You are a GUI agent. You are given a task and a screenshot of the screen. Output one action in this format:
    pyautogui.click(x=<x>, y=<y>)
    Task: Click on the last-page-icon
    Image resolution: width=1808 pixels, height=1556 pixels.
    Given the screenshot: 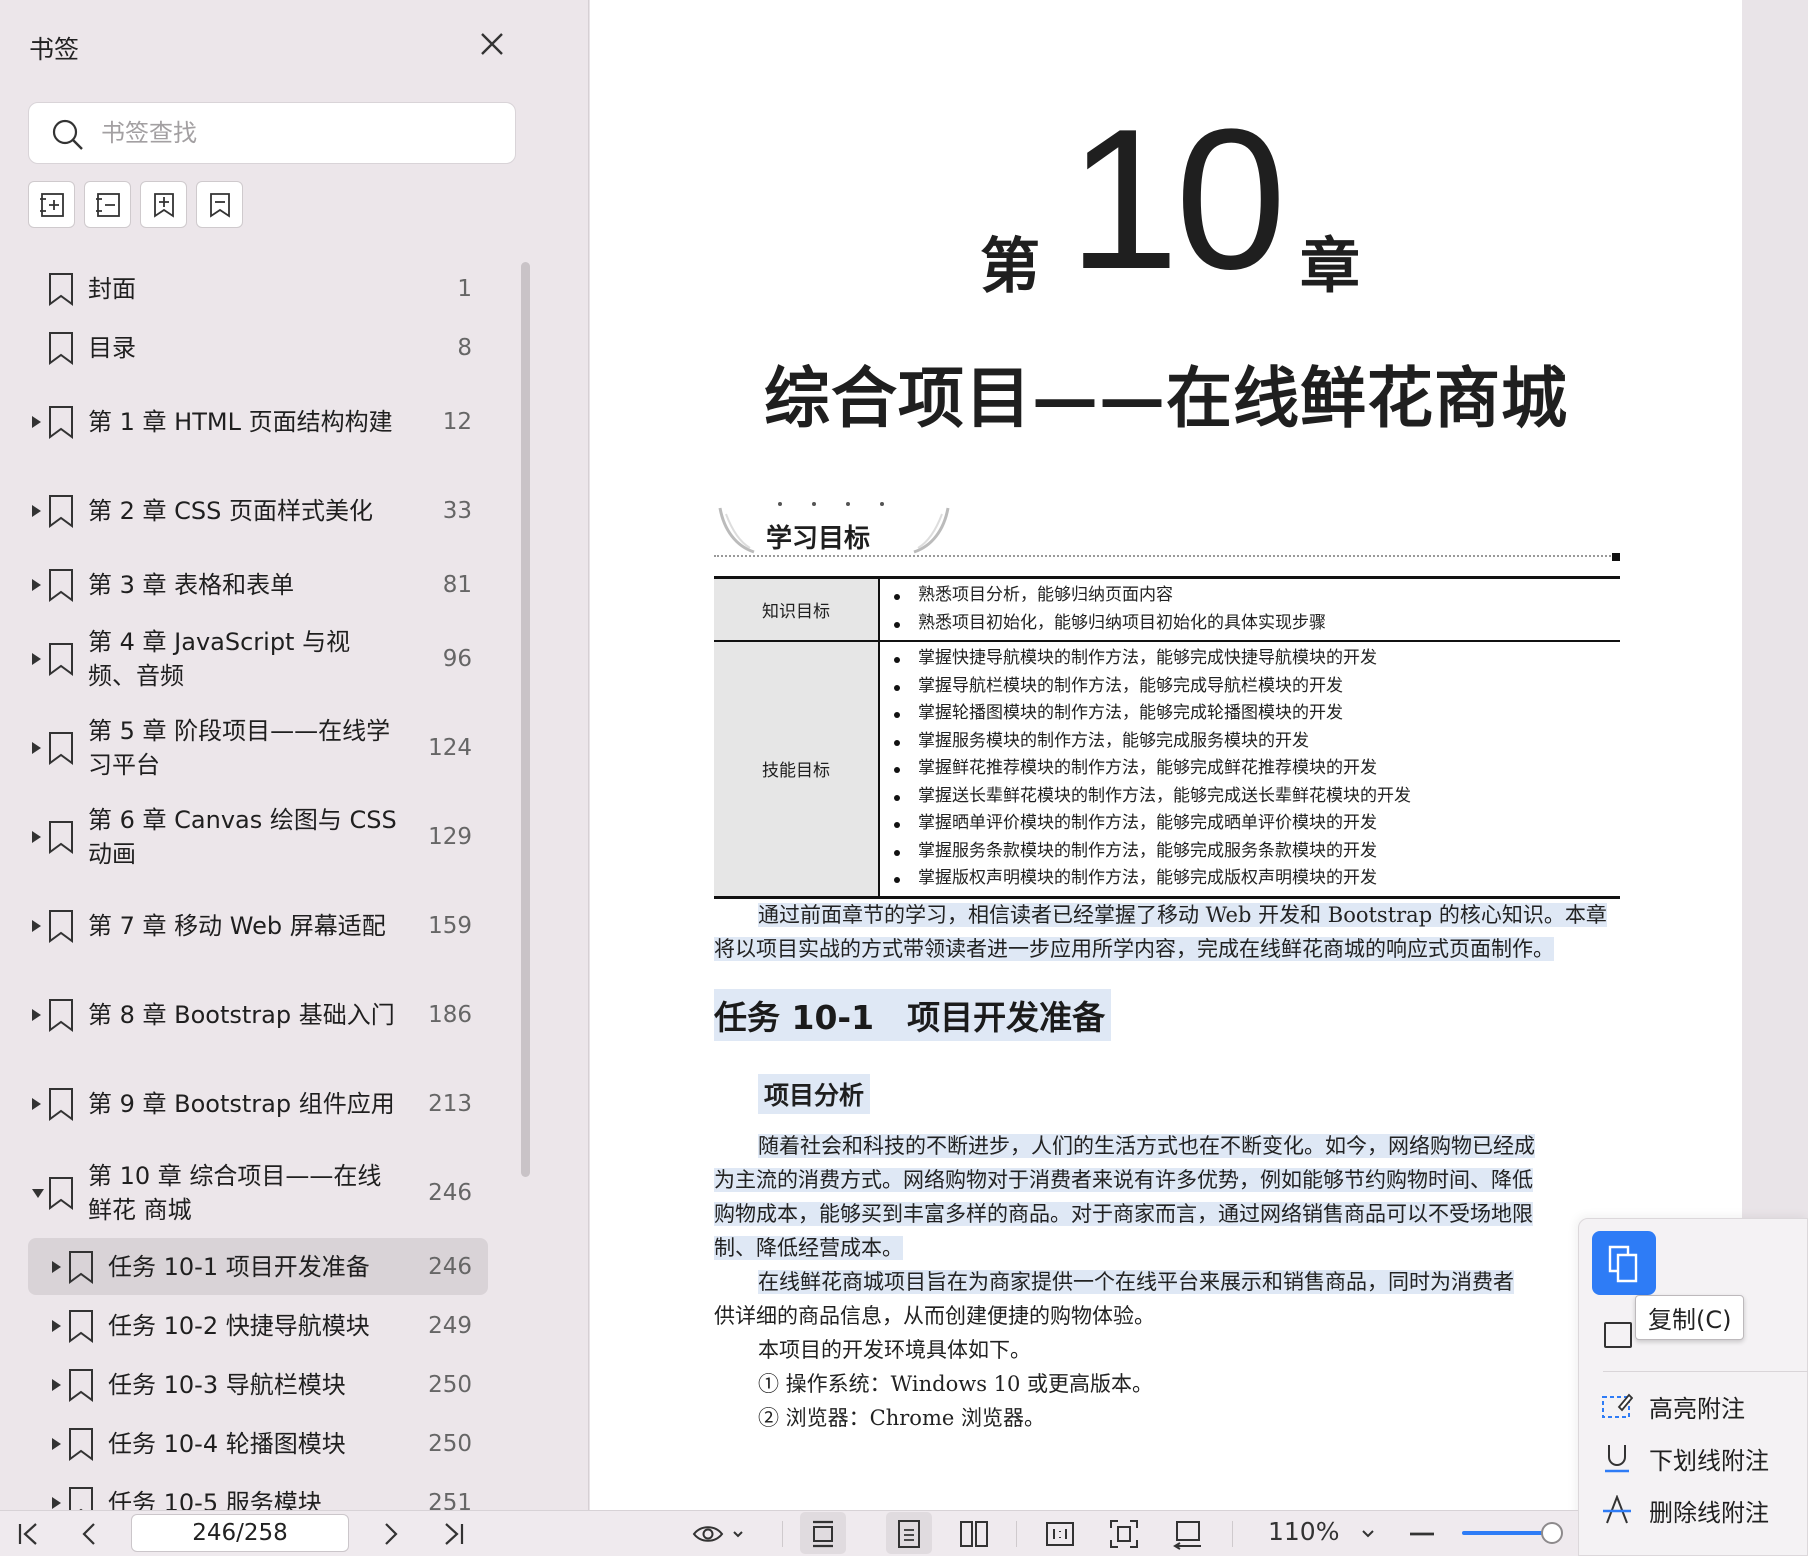 What is the action you would take?
    pyautogui.click(x=454, y=1534)
    